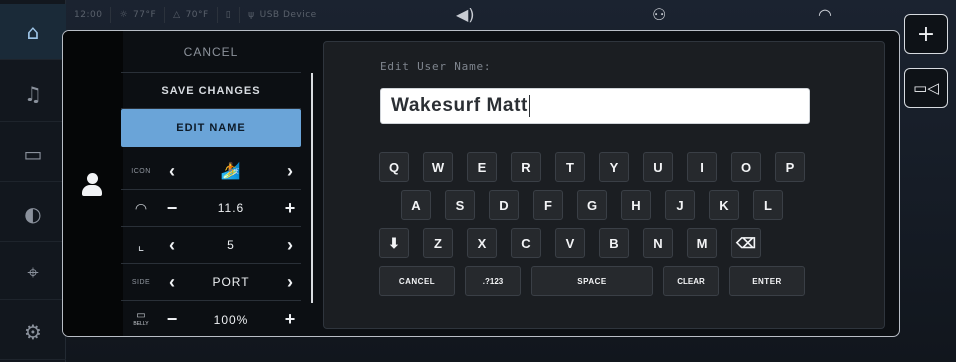  I want to click on left-nav: ⌂ ♫ ▭ ◐ ⌖ ⚙, so click(33, 181).